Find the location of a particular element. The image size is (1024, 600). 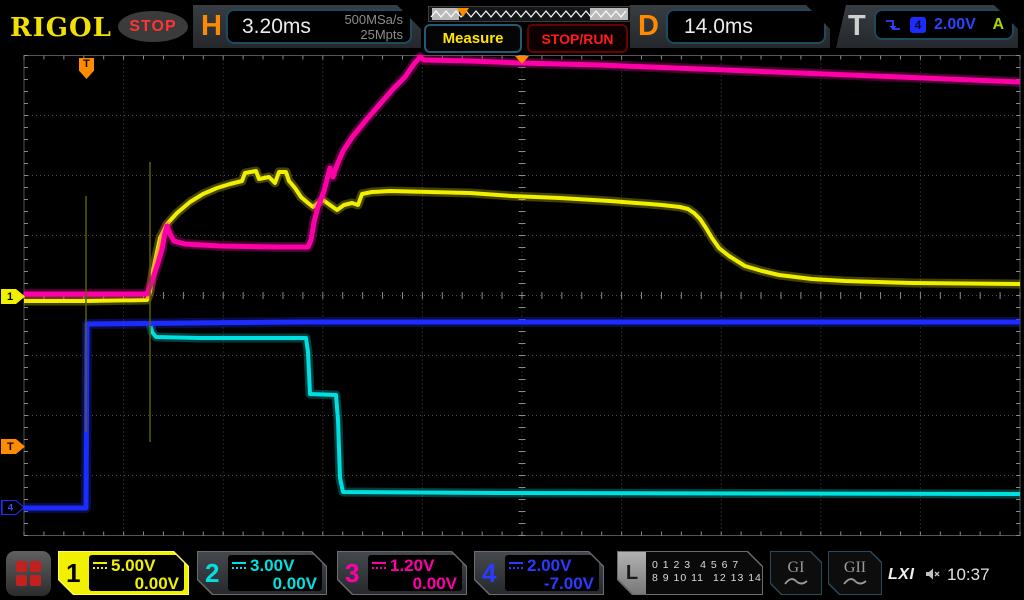

channel-1-number: 1 is located at coordinates (73, 573).